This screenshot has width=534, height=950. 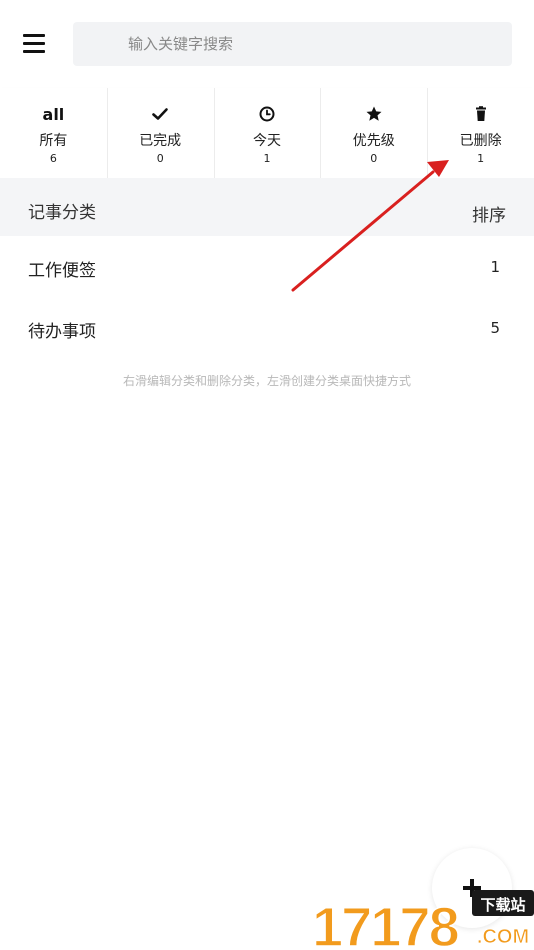 What do you see at coordinates (160, 114) in the screenshot?
I see `check-icon` at bounding box center [160, 114].